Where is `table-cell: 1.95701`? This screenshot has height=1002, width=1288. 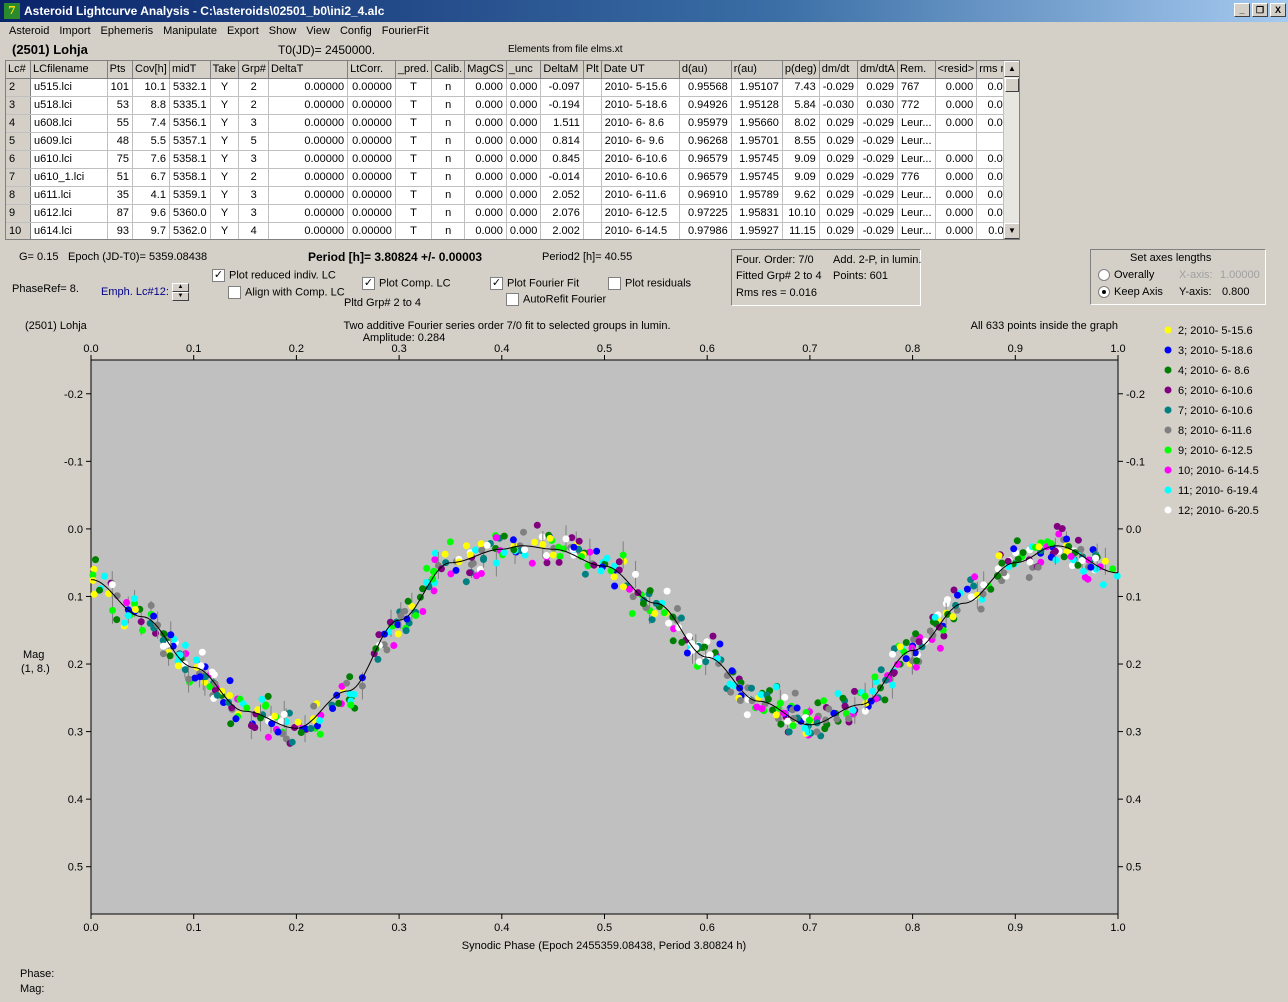
table-cell: 1.95701 is located at coordinates (757, 141).